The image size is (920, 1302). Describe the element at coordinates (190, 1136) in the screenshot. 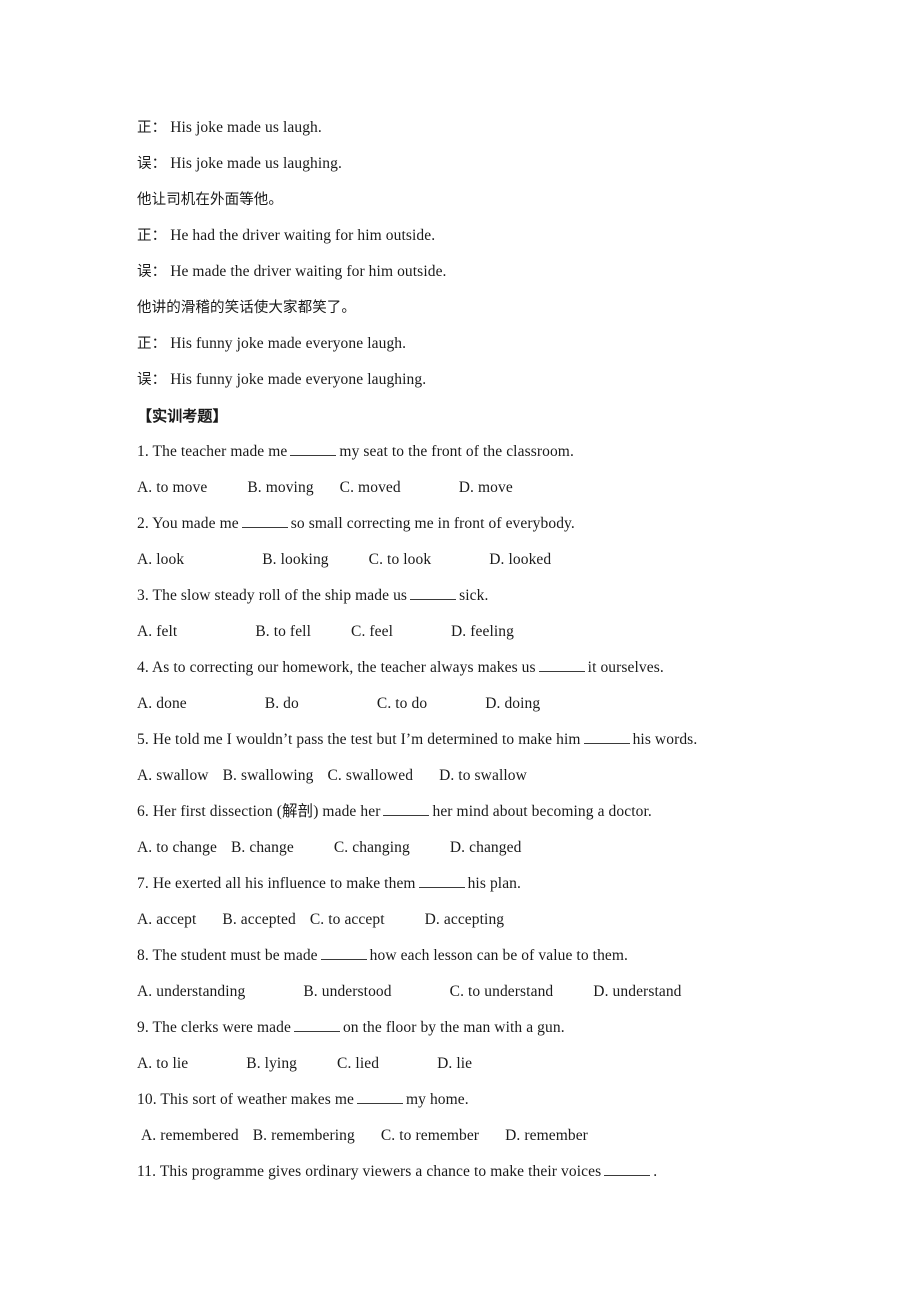

I see `option-a: A. remembered` at that location.